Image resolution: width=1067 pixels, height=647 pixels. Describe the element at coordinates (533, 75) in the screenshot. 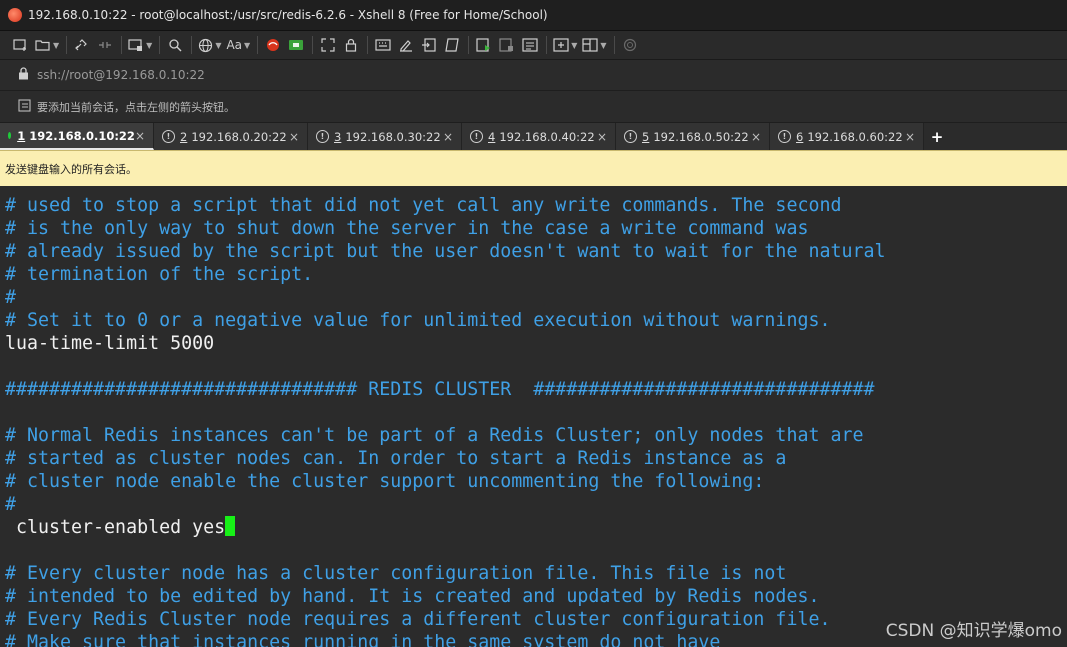

I see `address-bar: ssh://root@192.168.0.10:22` at that location.